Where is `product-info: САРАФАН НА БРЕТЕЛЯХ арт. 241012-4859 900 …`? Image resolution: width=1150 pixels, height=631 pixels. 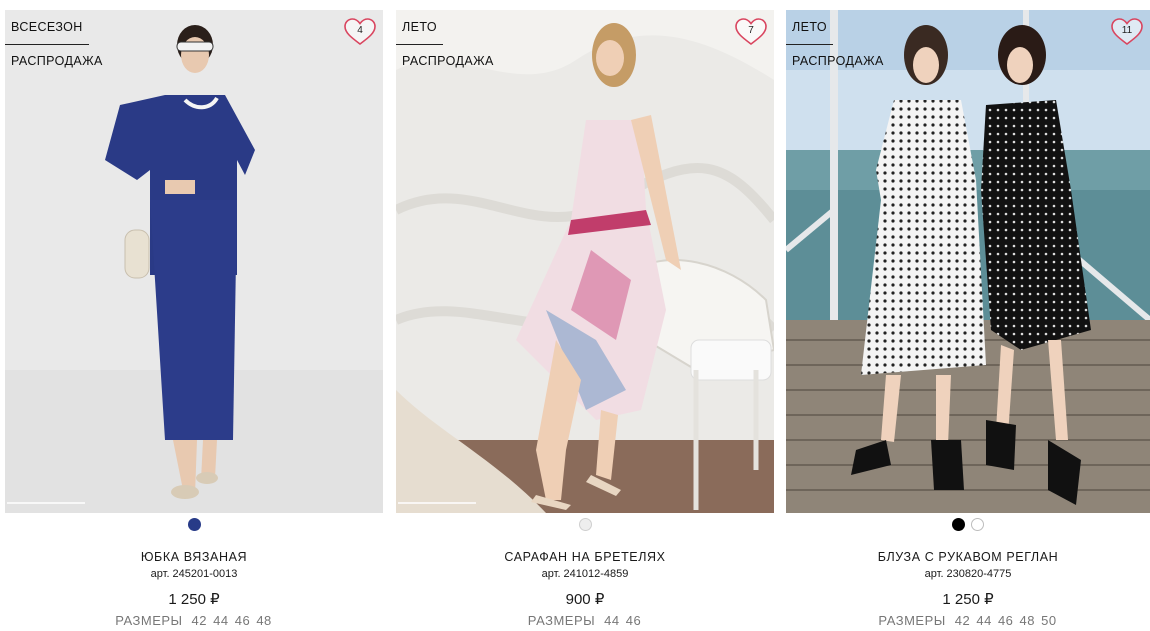
product-info: САРАФАН НА БРЕТЕЛЯХ арт. 241012-4859 900 … is located at coordinates (585, 573).